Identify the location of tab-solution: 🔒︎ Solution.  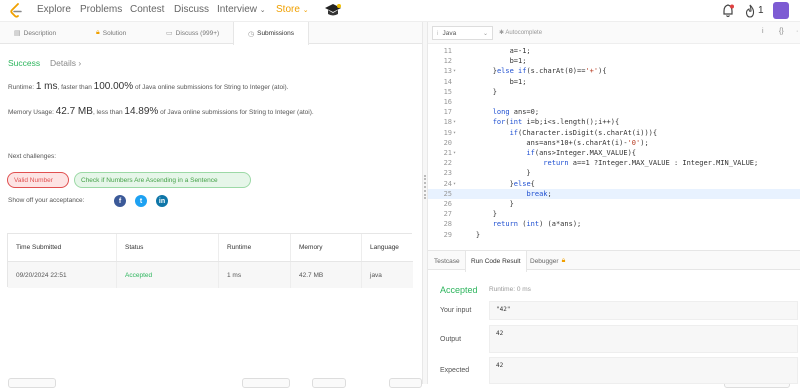
(111, 33).